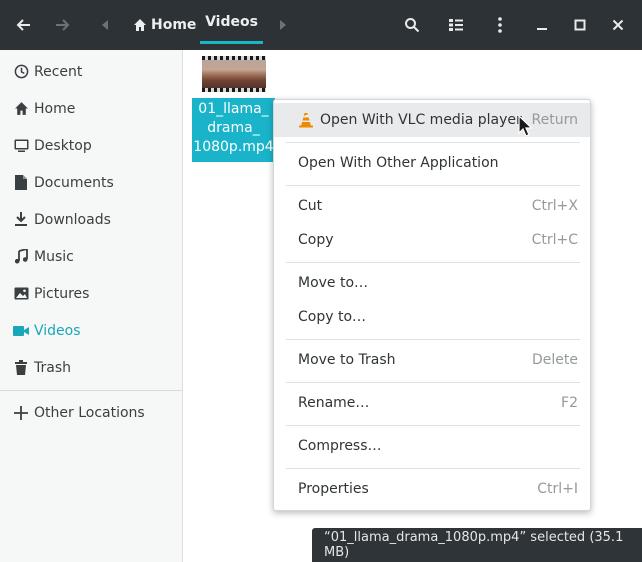 This screenshot has width=642, height=562. Describe the element at coordinates (91, 71) in the screenshot. I see `sidebar-item-recent: Recent` at that location.